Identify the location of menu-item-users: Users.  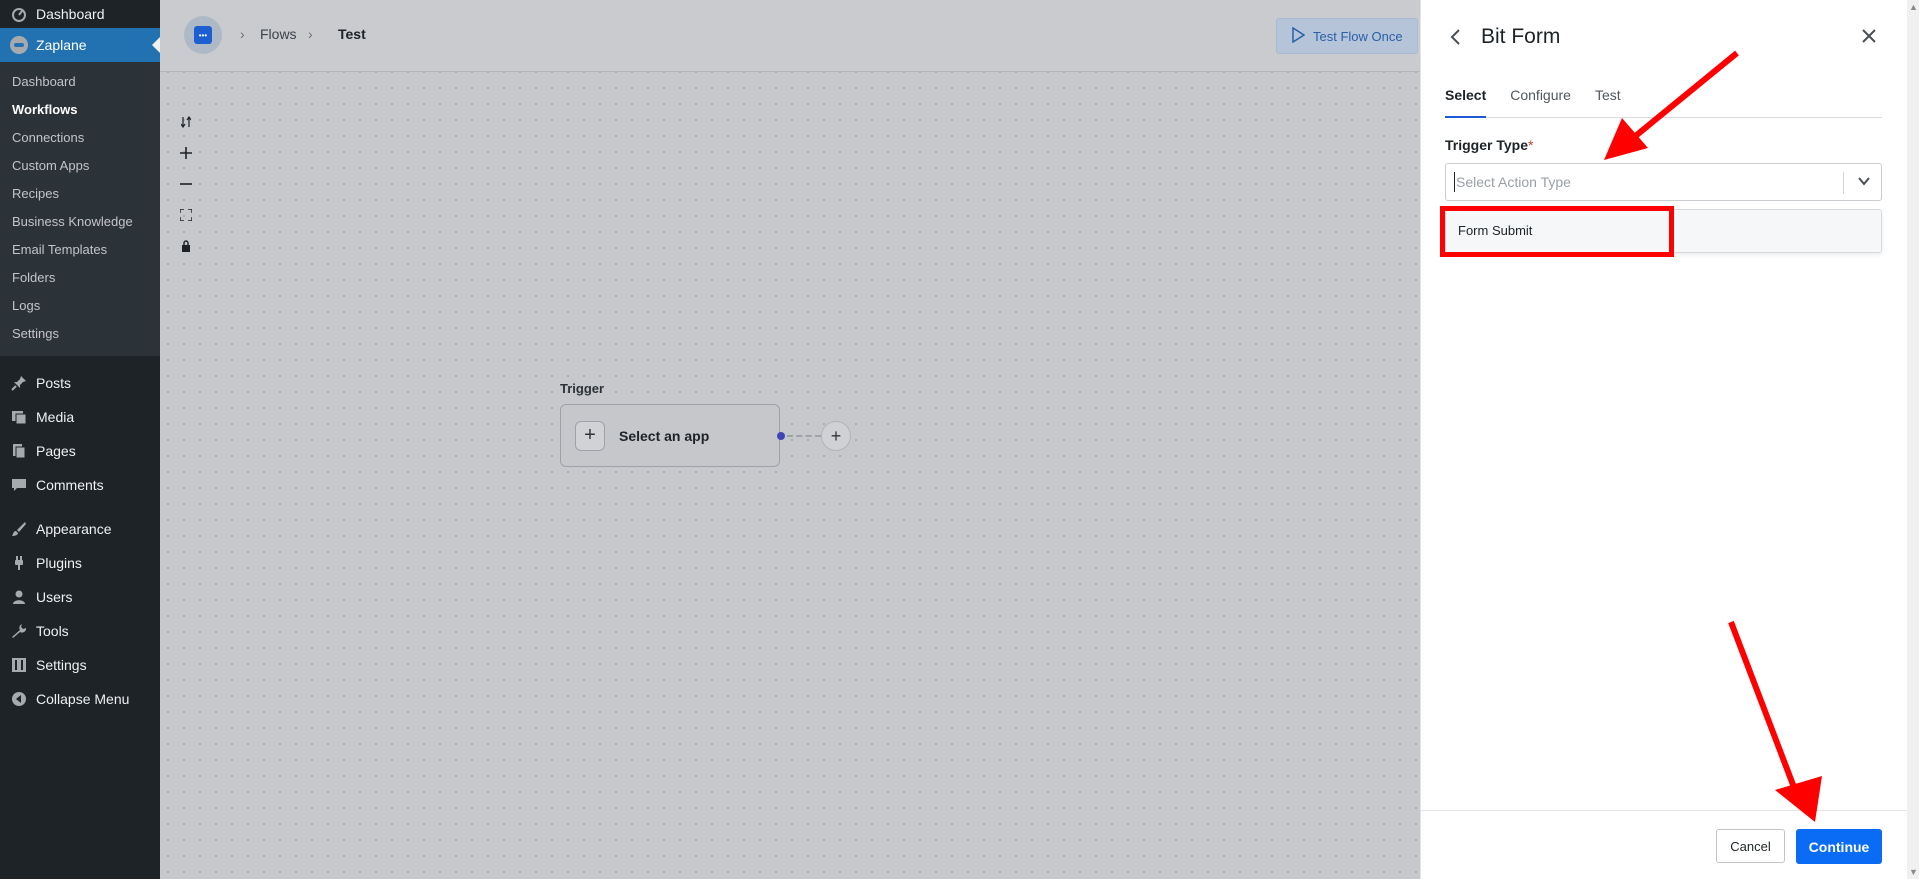
(80, 597).